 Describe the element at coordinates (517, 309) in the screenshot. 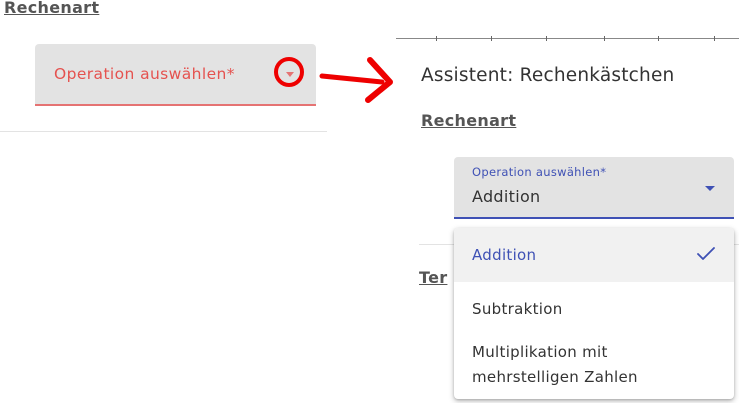

I see `option-label: Subtraktion` at that location.